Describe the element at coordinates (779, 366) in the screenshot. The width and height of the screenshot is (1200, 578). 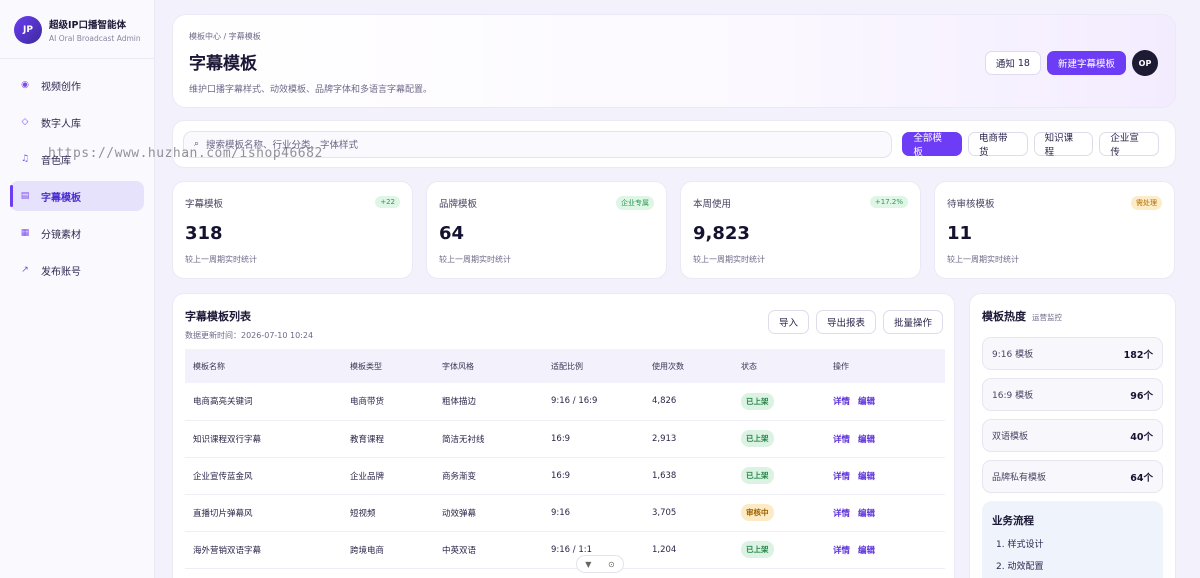
I see `column-header: 状态` at that location.